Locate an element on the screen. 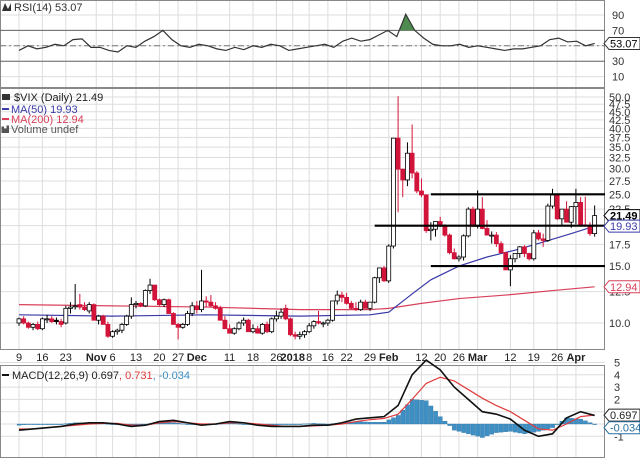  date-label: 16 is located at coordinates (42, 358).